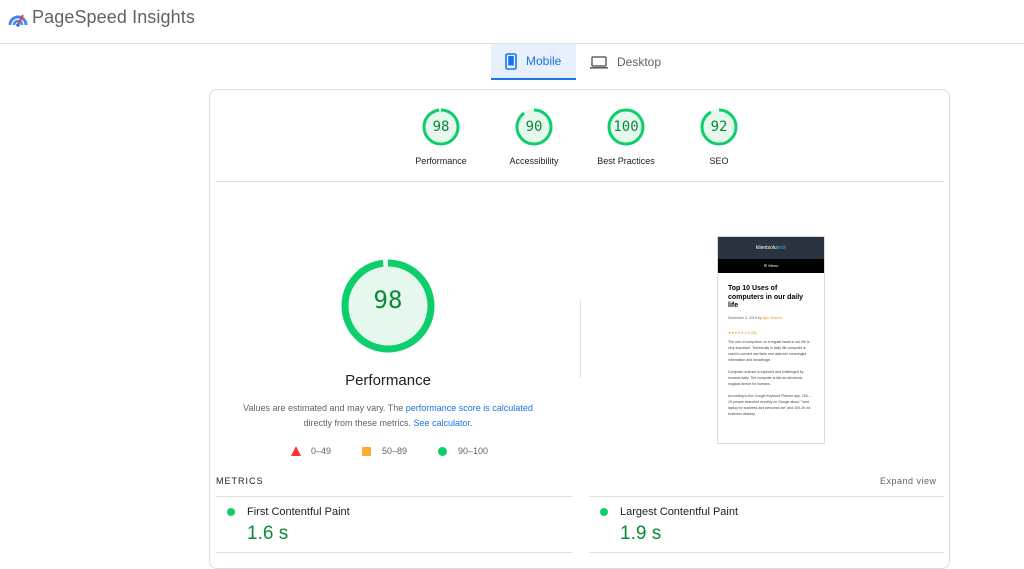  I want to click on expand-view-button: Expand view, so click(908, 481).